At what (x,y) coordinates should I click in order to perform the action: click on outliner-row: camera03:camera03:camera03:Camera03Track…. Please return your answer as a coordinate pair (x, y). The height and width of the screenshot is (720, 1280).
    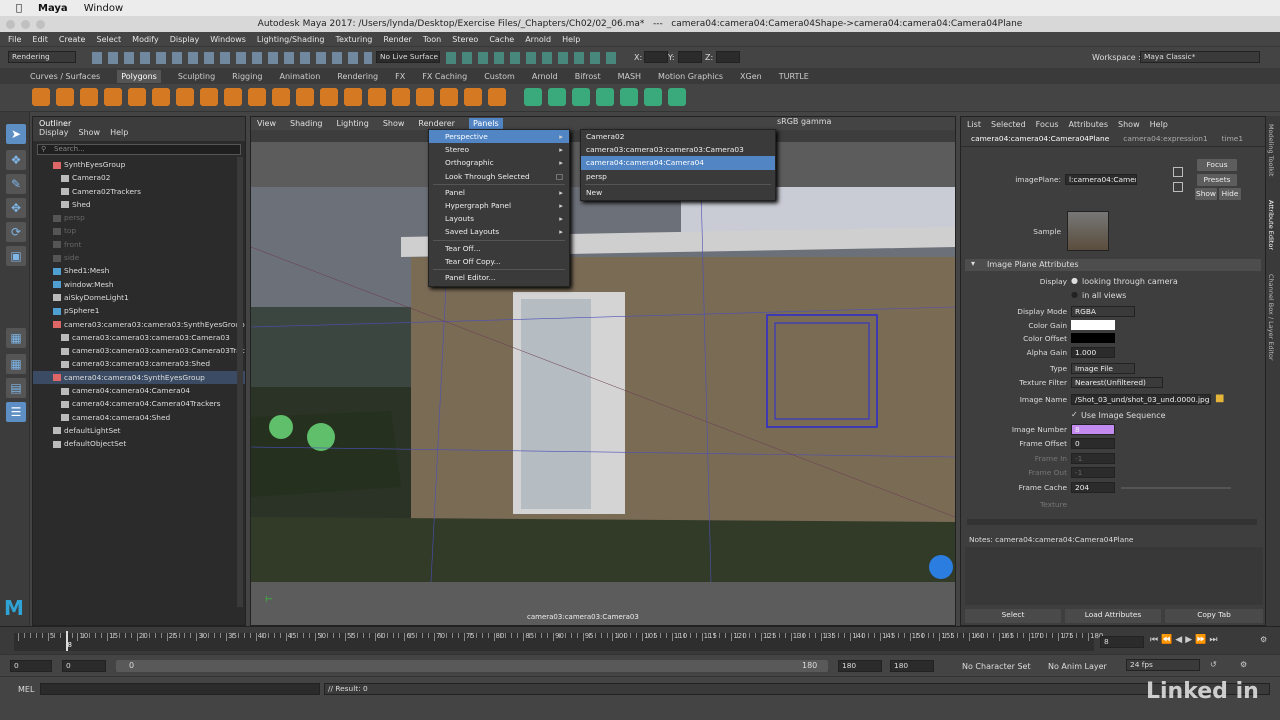
    Looking at the image, I should click on (139, 350).